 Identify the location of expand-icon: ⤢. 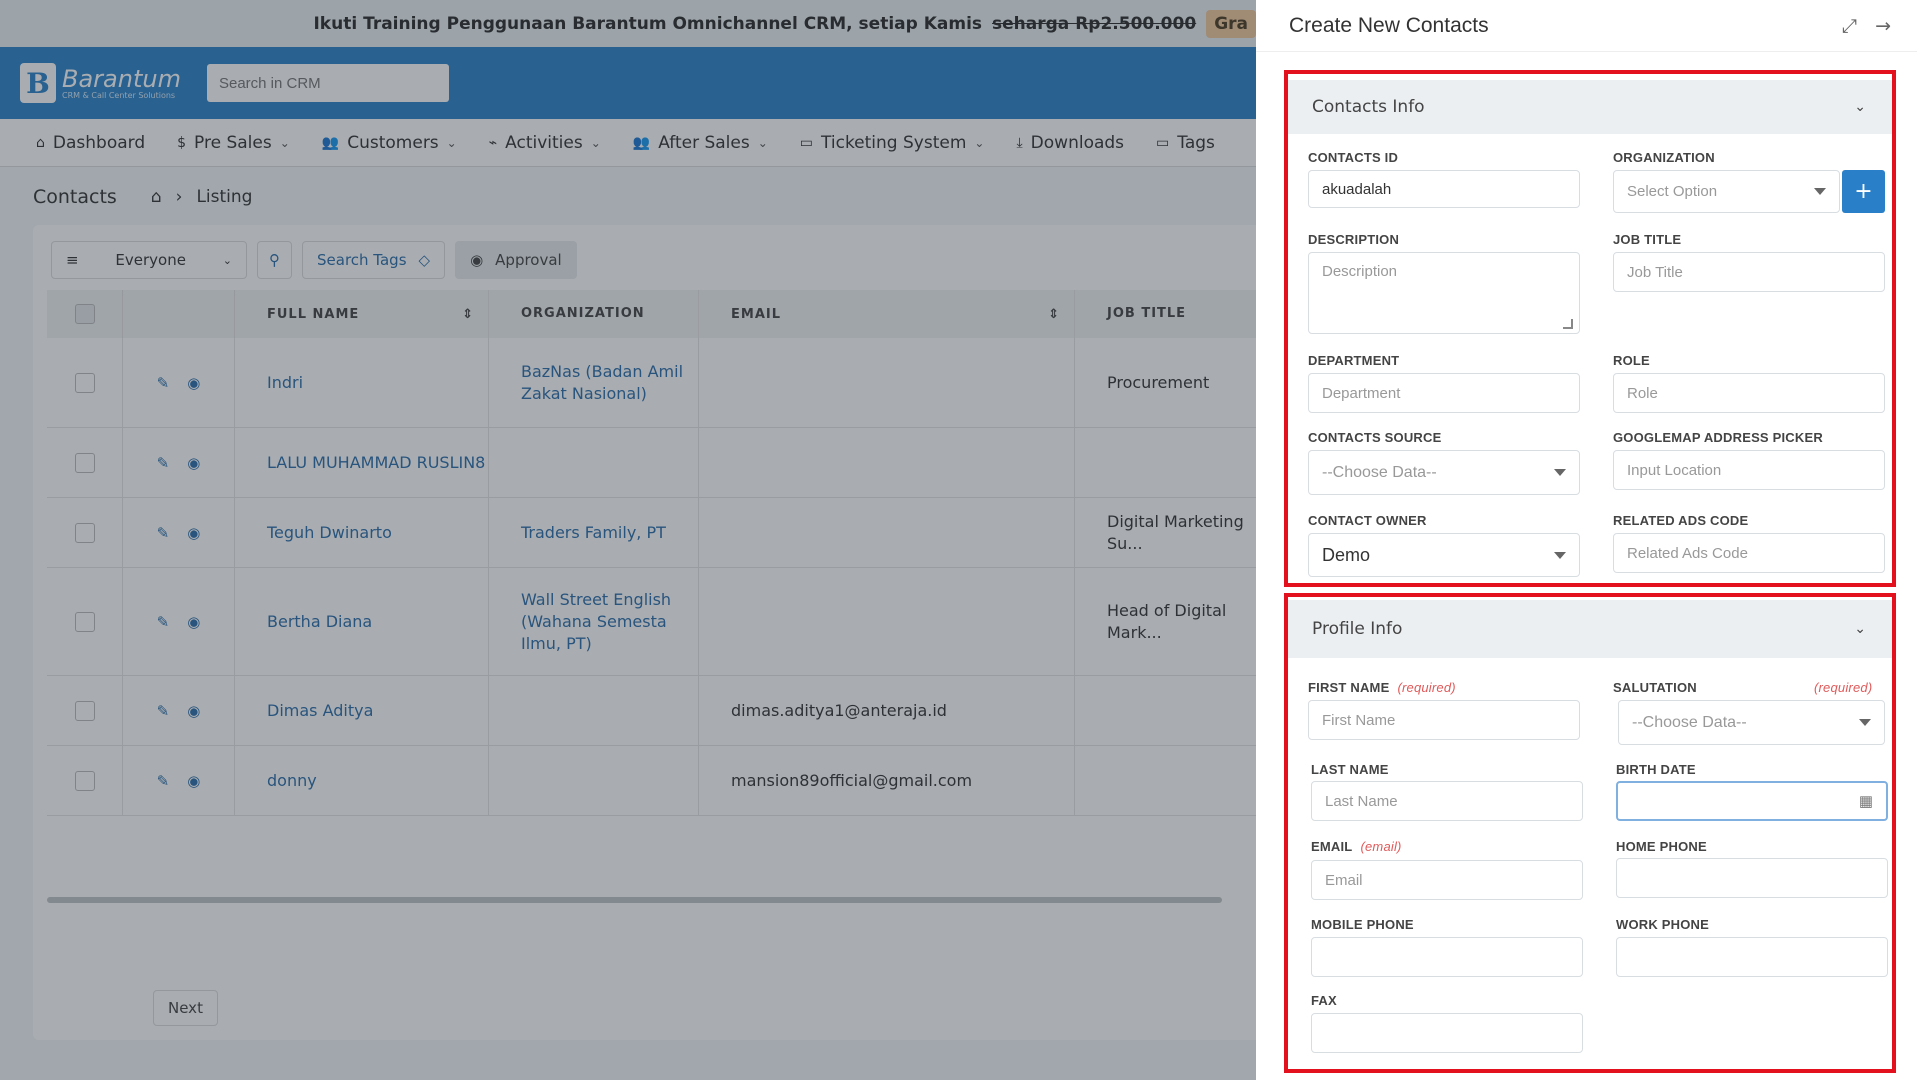
(1849, 26).